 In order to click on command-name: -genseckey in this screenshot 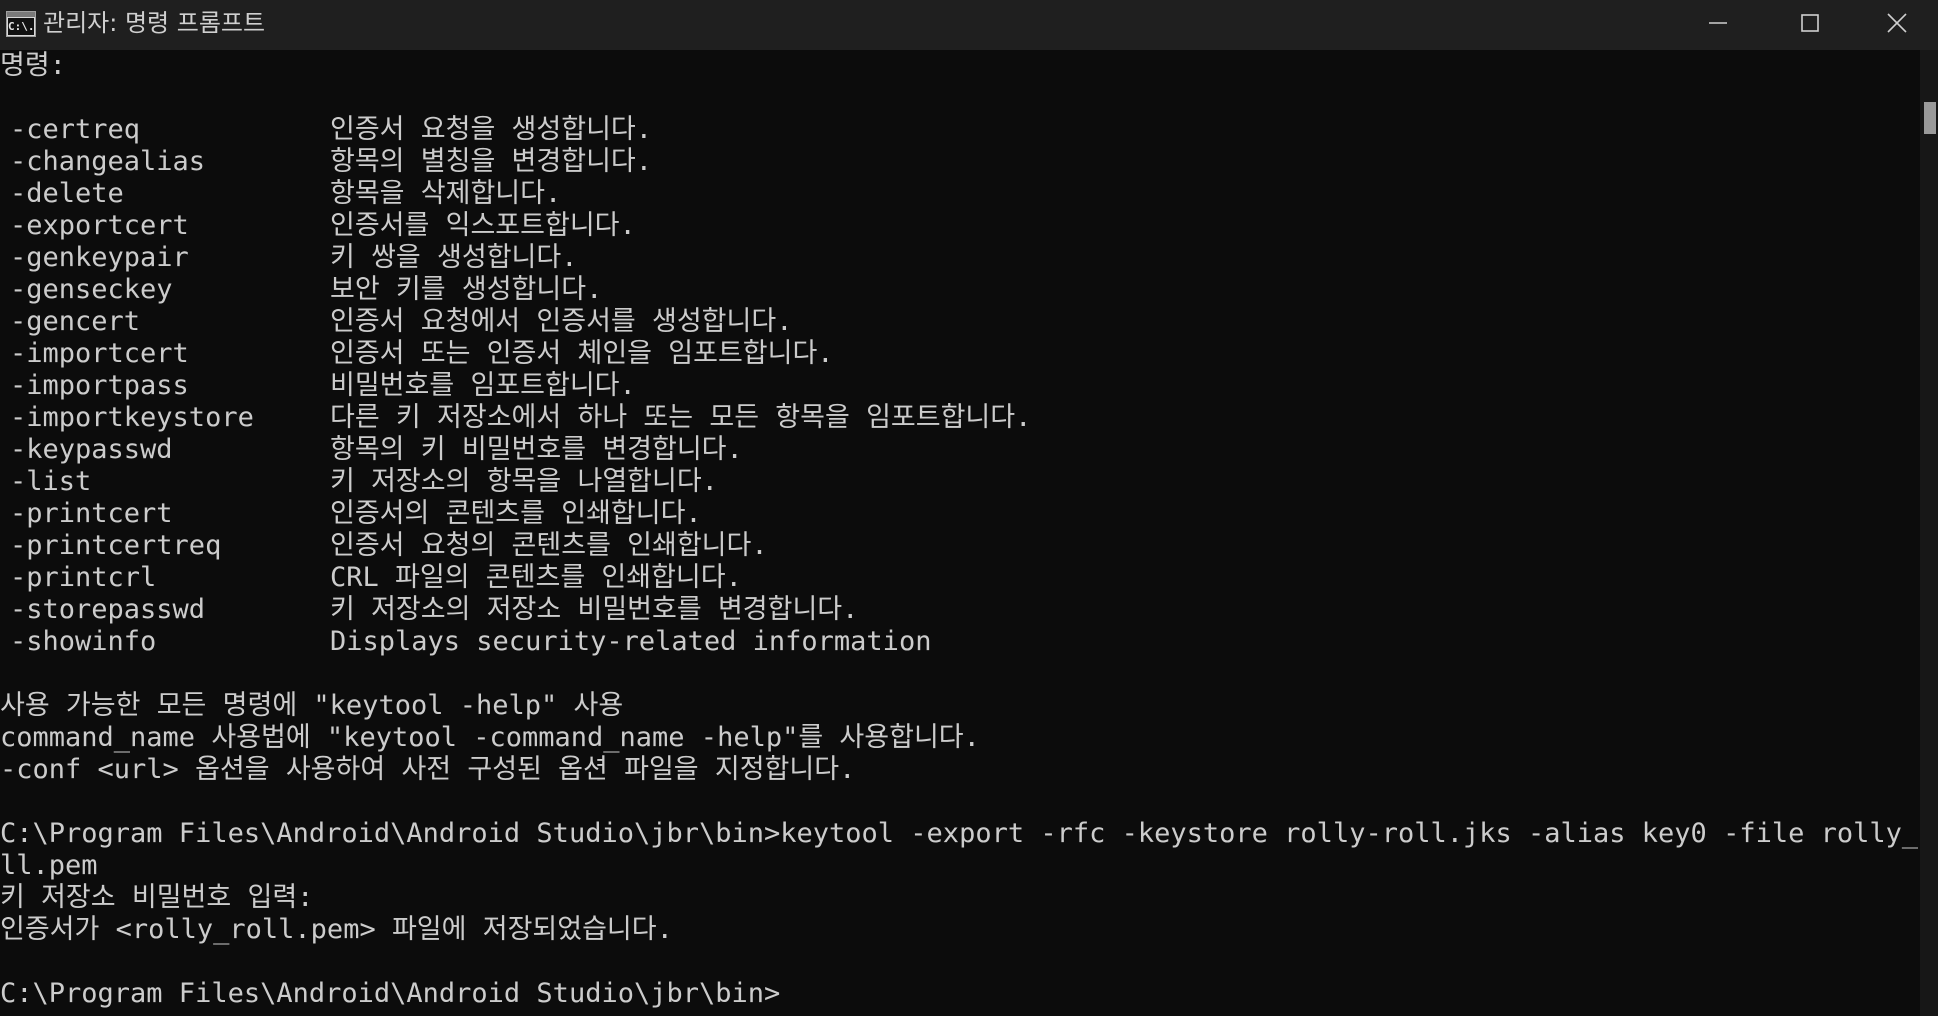, I will do `click(91, 289)`.